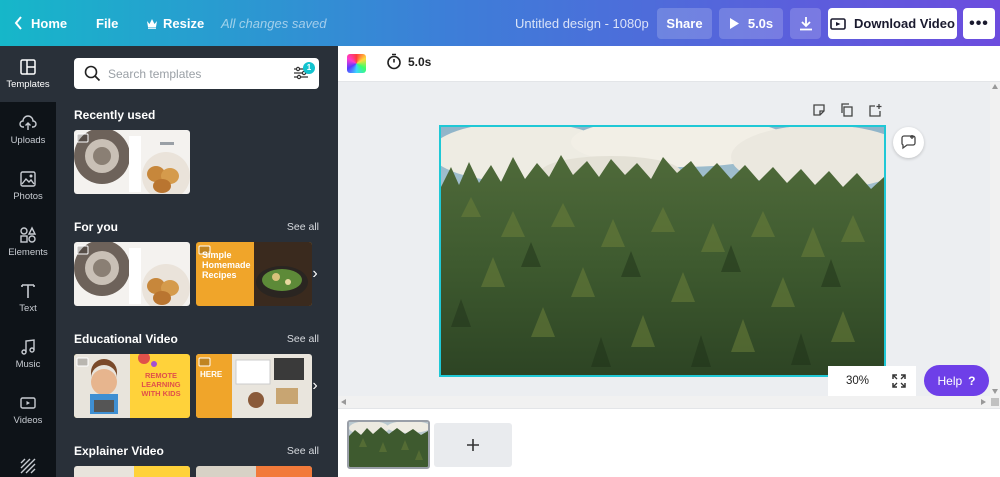 The height and width of the screenshot is (477, 1000). What do you see at coordinates (152, 23) in the screenshot?
I see `crown-icon` at bounding box center [152, 23].